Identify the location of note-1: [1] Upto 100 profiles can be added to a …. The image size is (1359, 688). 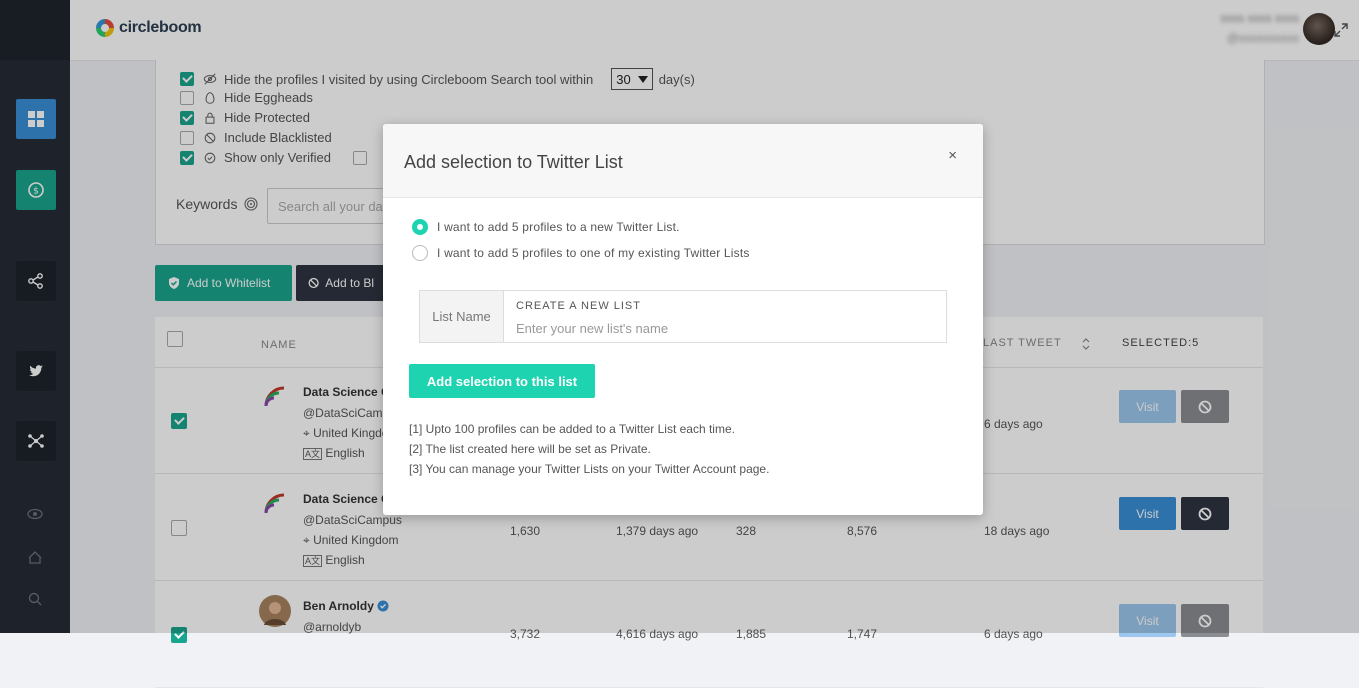
(572, 429).